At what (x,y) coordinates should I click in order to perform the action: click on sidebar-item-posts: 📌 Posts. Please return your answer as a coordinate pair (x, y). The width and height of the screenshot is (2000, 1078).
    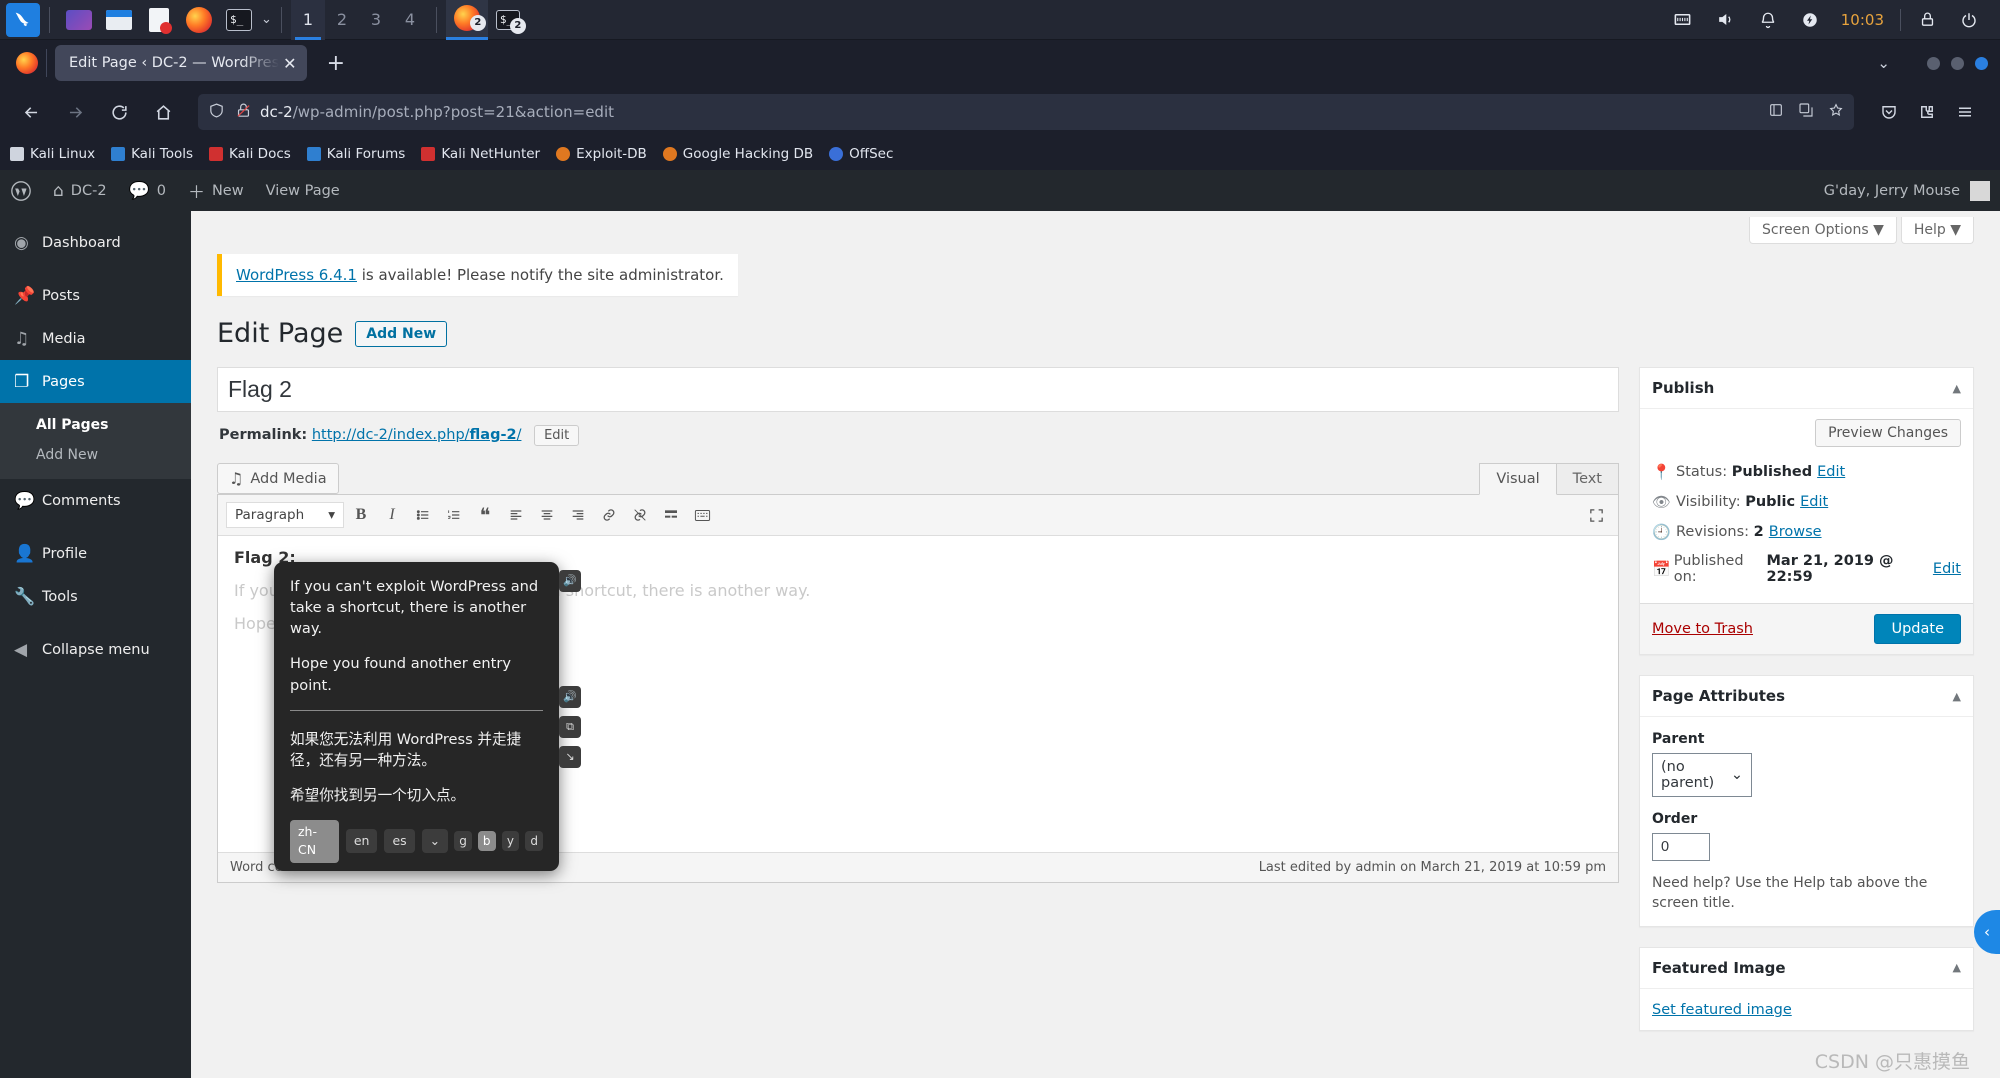
    Looking at the image, I should click on (95, 295).